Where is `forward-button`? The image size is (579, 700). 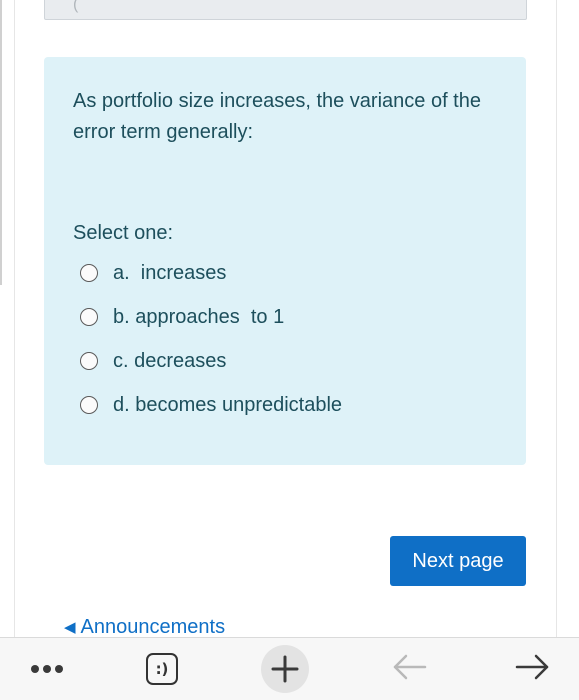
forward-button is located at coordinates (532, 669).